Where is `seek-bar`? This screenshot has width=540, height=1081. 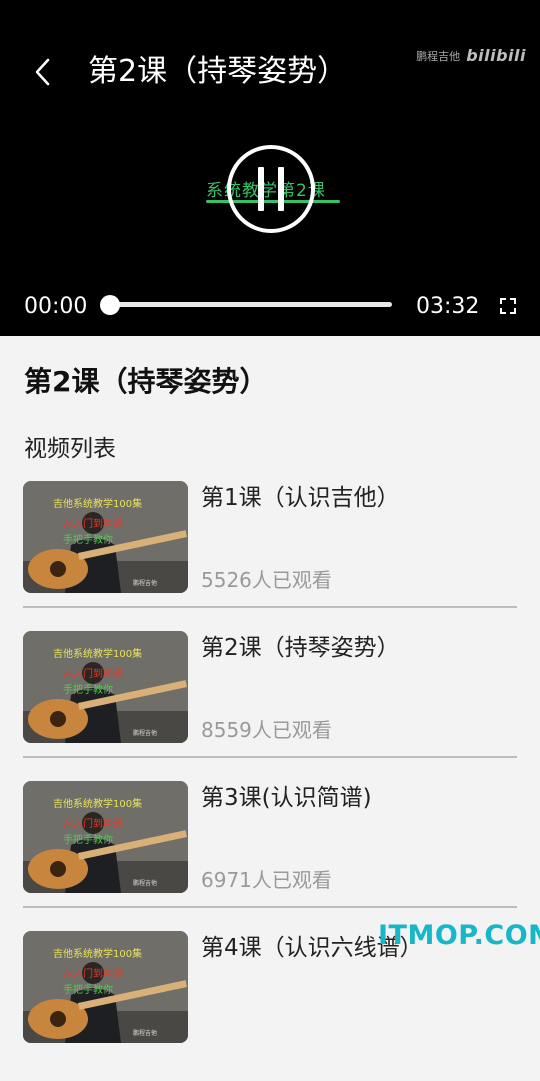 seek-bar is located at coordinates (250, 304).